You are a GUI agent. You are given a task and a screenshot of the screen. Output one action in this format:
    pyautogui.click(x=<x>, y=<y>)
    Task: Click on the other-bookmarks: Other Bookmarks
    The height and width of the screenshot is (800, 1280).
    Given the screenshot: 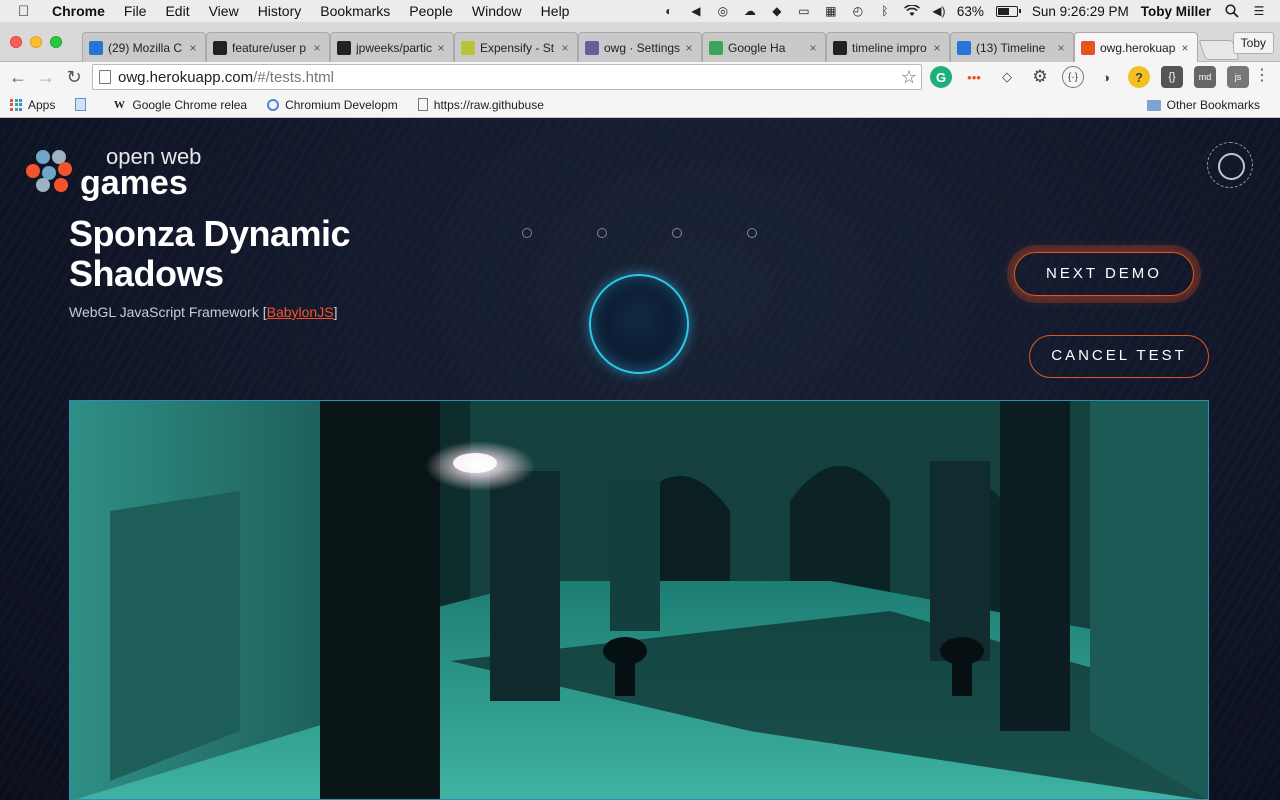 What is the action you would take?
    pyautogui.click(x=1203, y=105)
    